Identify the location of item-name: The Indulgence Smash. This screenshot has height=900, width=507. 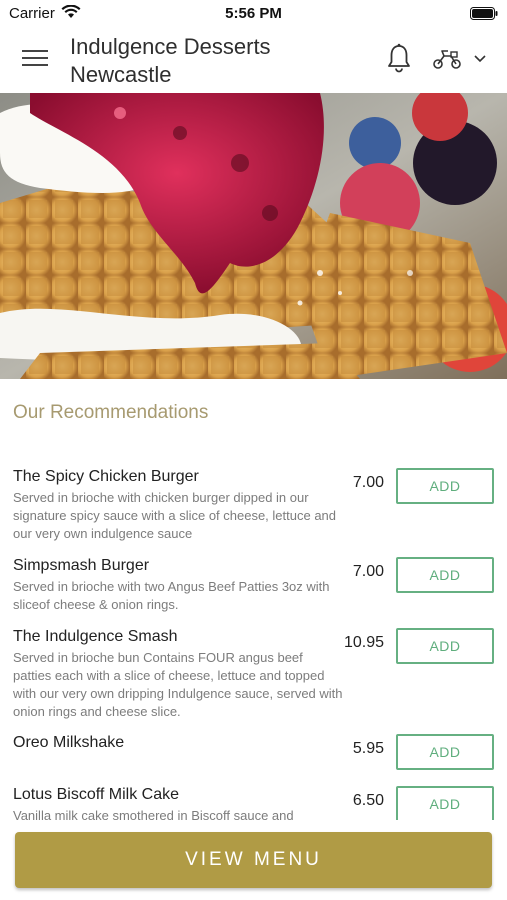
(95, 636).